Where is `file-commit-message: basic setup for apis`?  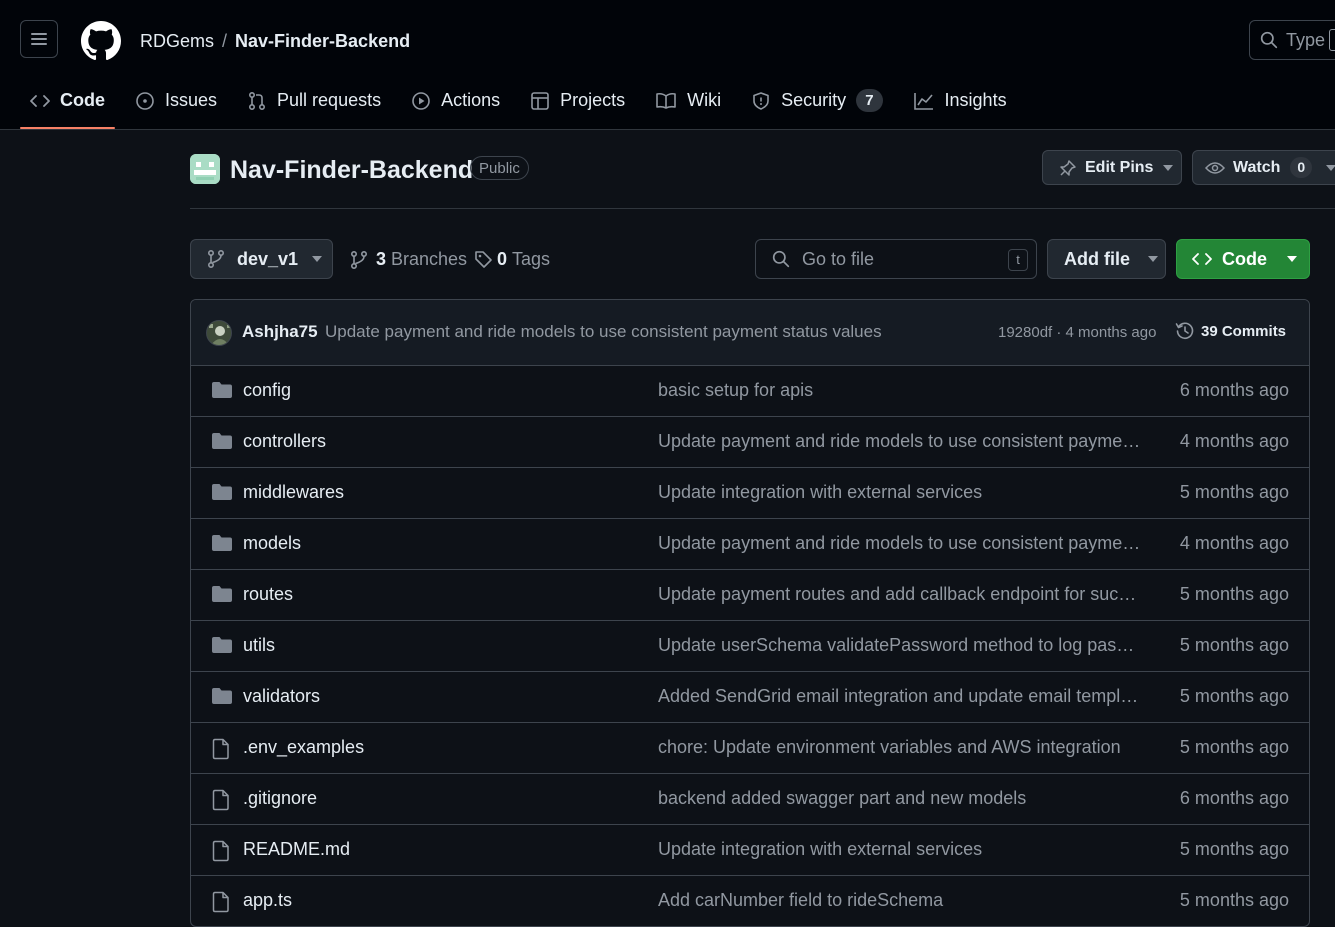 file-commit-message: basic setup for apis is located at coordinates (900, 390).